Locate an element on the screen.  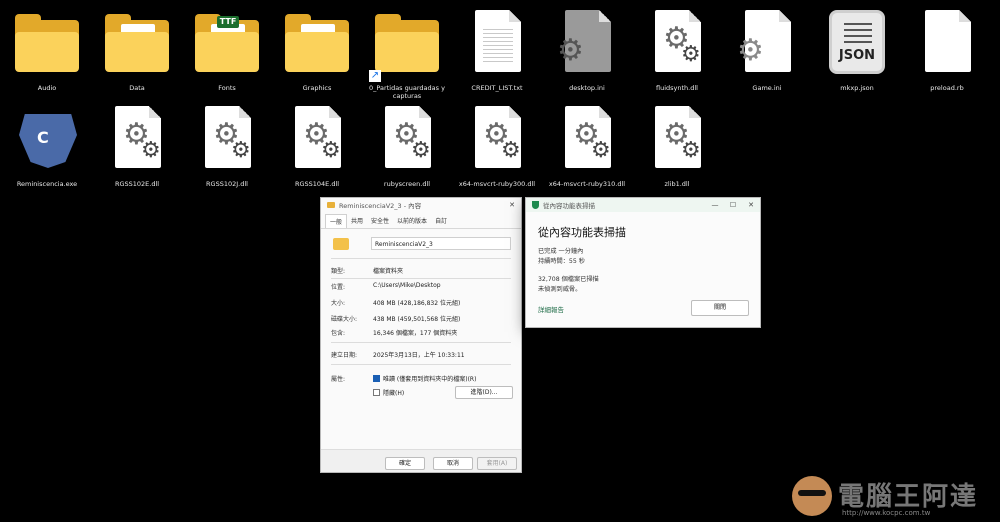
scan-duration: 持續時間：55 秒 is located at coordinates (561, 261).